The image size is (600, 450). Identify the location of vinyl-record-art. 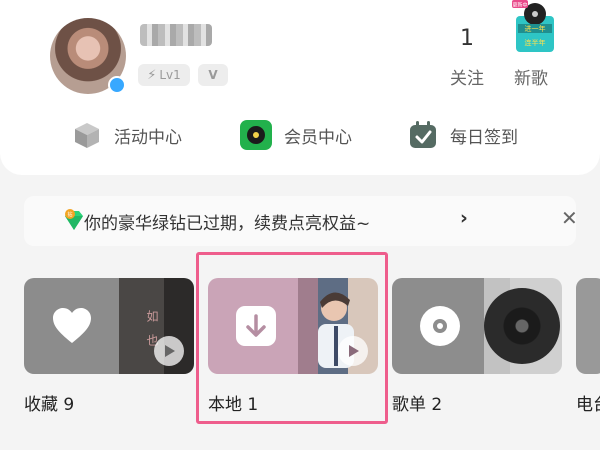
(522, 326).